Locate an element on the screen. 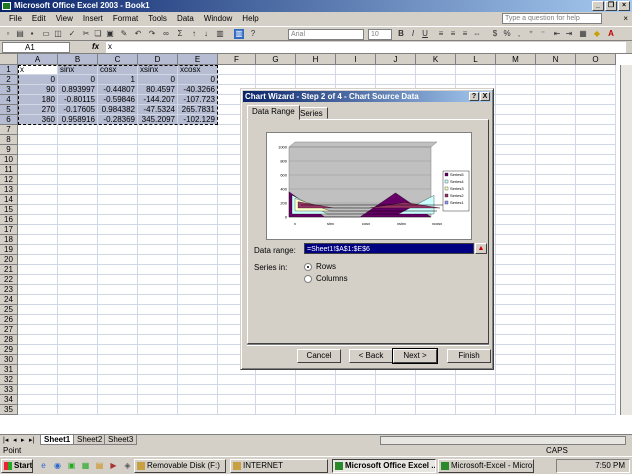 The height and width of the screenshot is (474, 632). cell-c19 is located at coordinates (118, 250).